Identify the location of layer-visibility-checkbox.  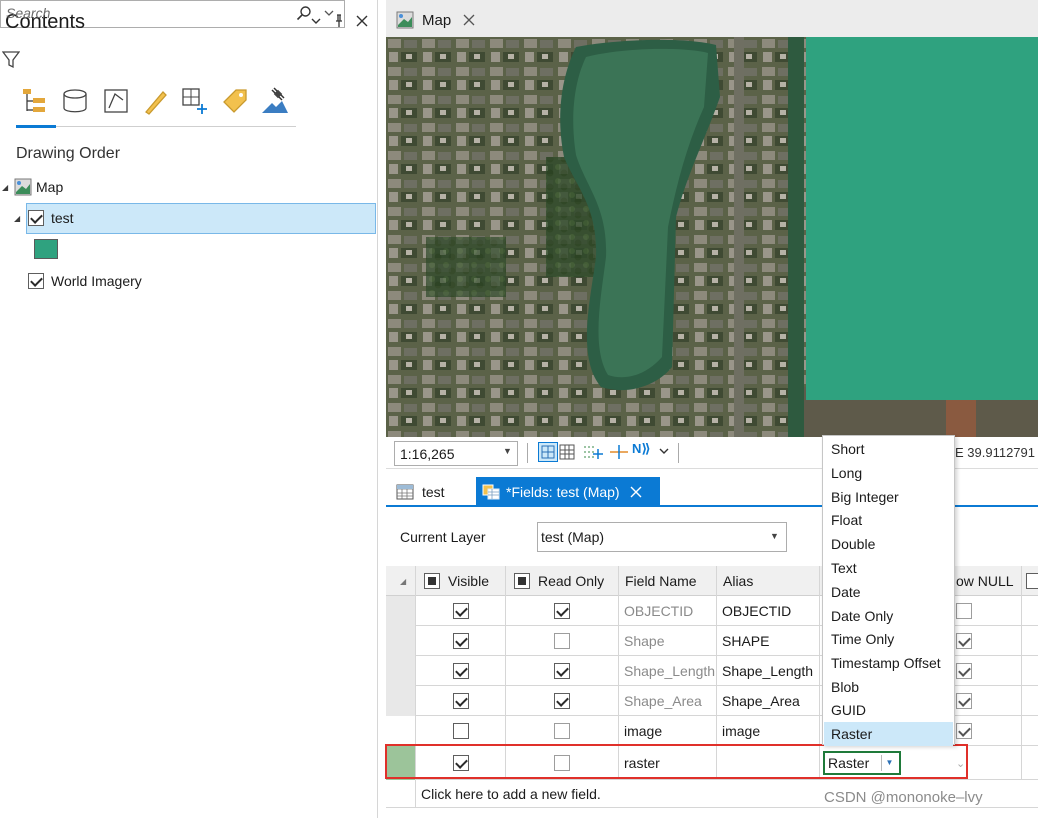
(36, 218).